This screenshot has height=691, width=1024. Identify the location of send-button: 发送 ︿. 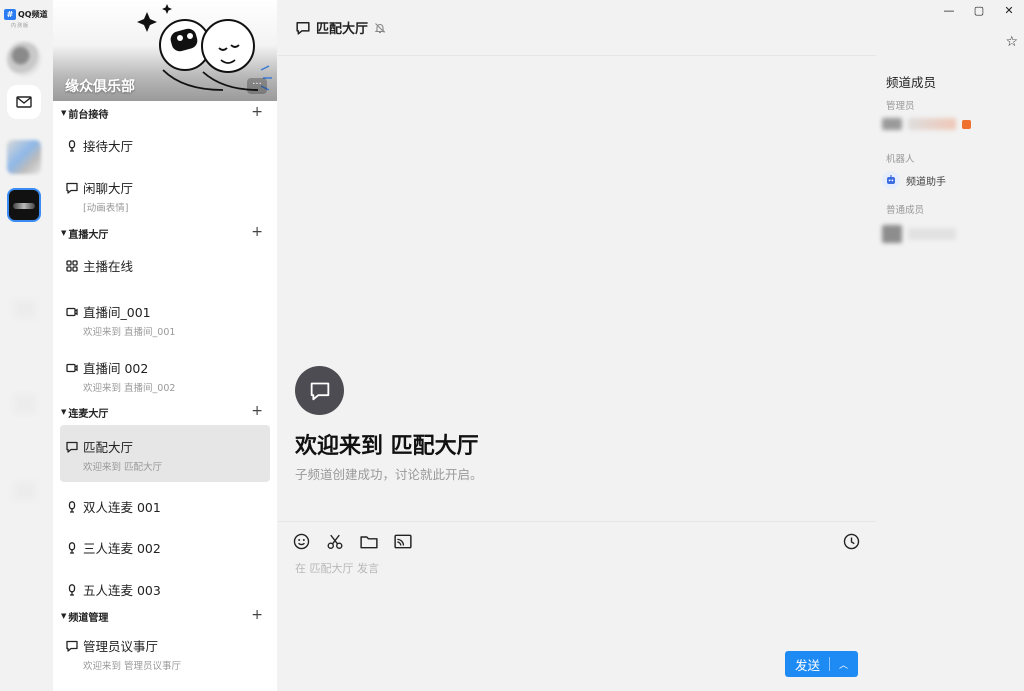
(821, 664).